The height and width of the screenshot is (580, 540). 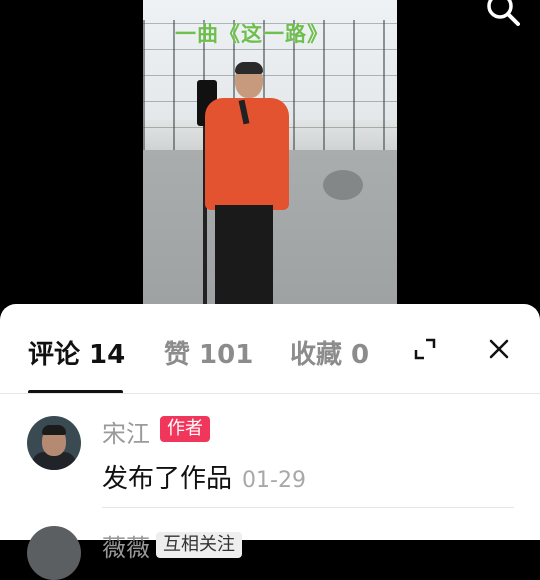 What do you see at coordinates (199, 545) in the screenshot?
I see `mutual-follow-badge: 互相关注` at bounding box center [199, 545].